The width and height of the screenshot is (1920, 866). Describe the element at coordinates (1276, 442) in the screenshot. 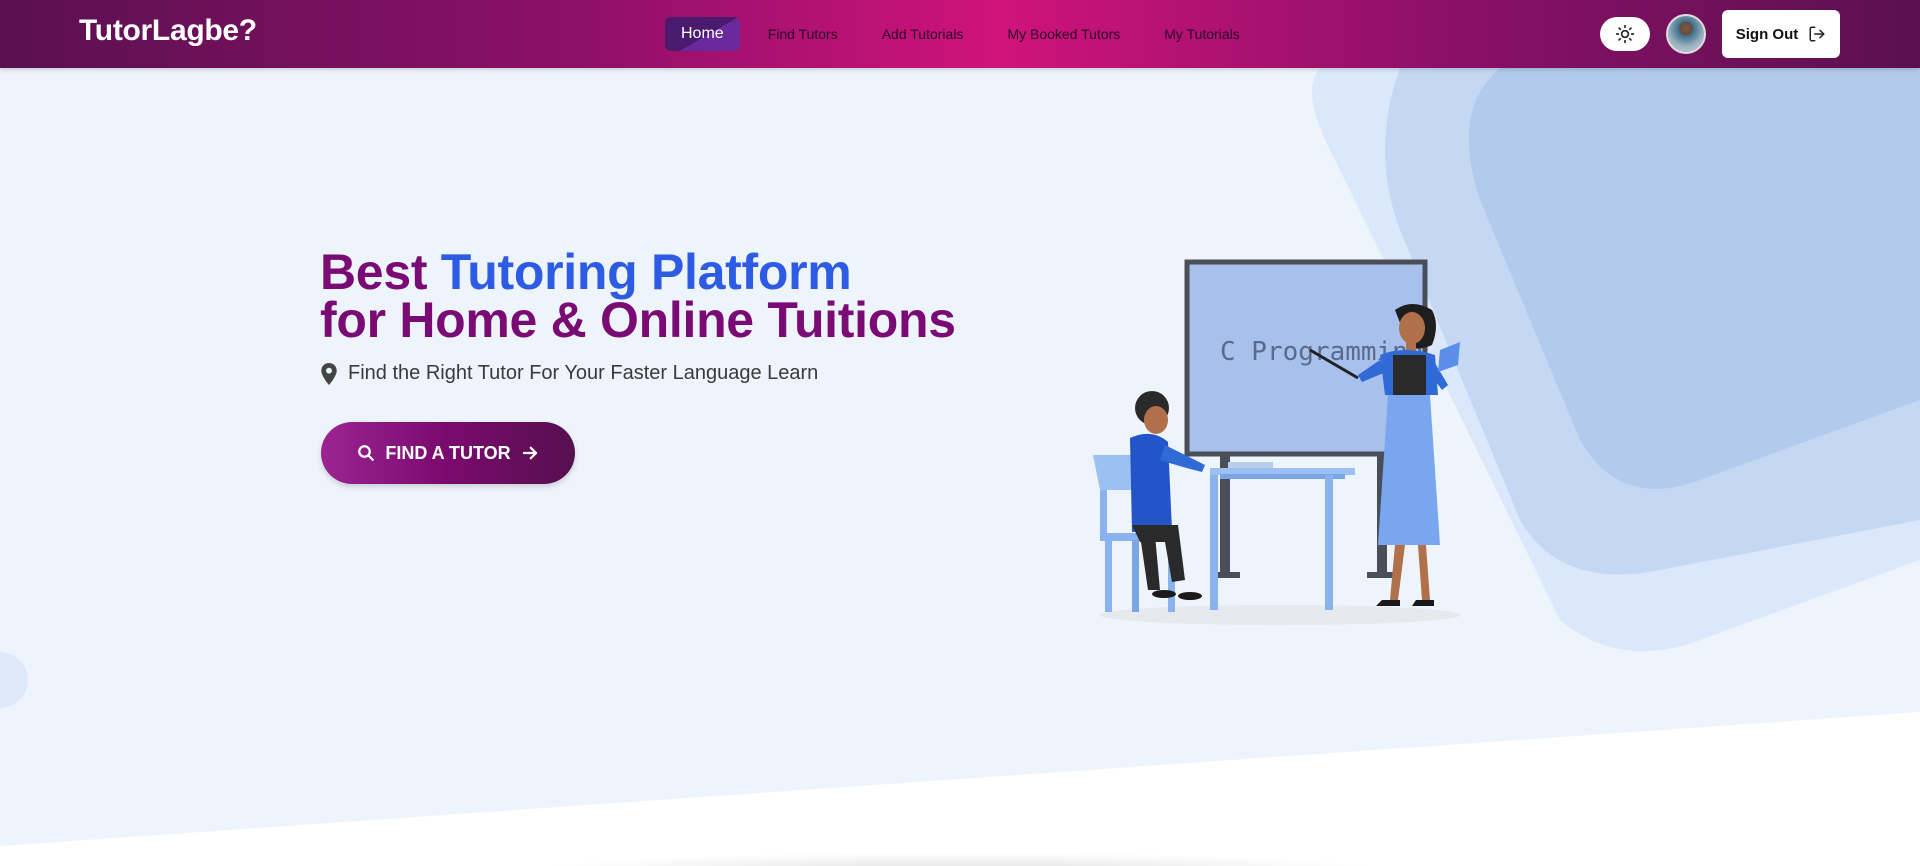

I see `classroom-illustration: C Programming` at that location.